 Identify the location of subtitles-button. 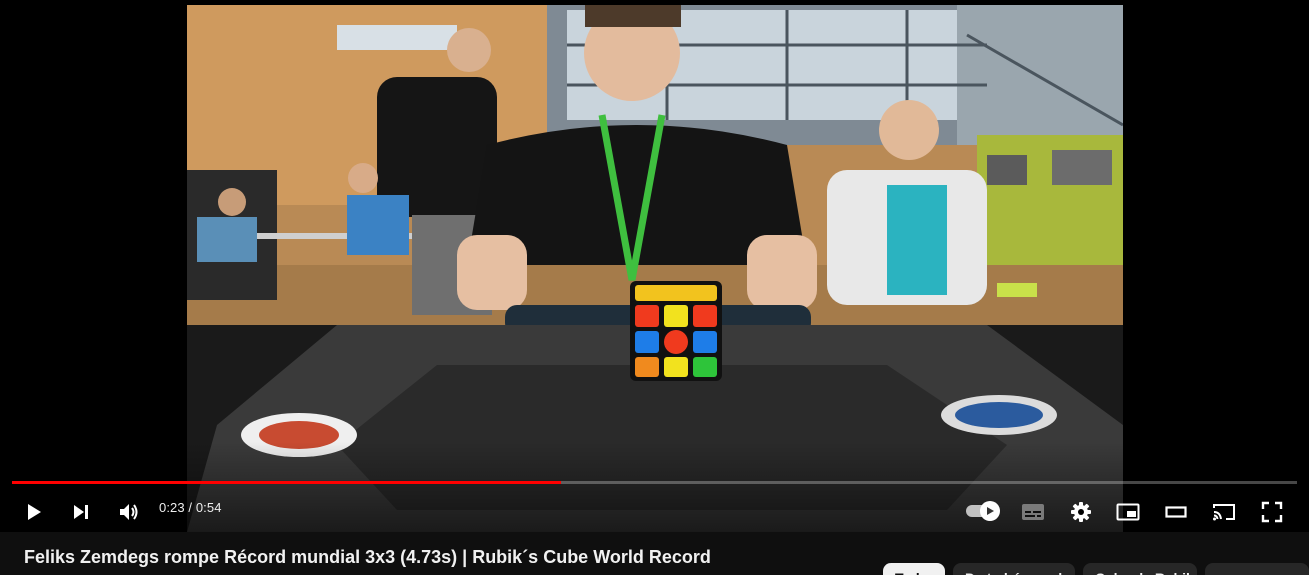
(1033, 512).